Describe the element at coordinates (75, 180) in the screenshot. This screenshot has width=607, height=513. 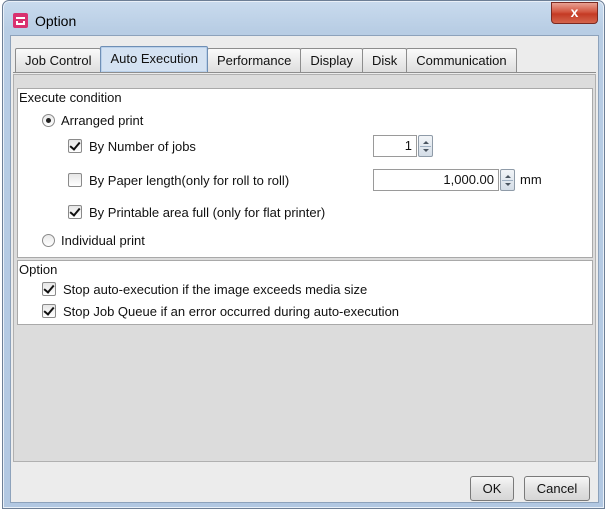
I see `checkbox-unchecked-icon` at that location.